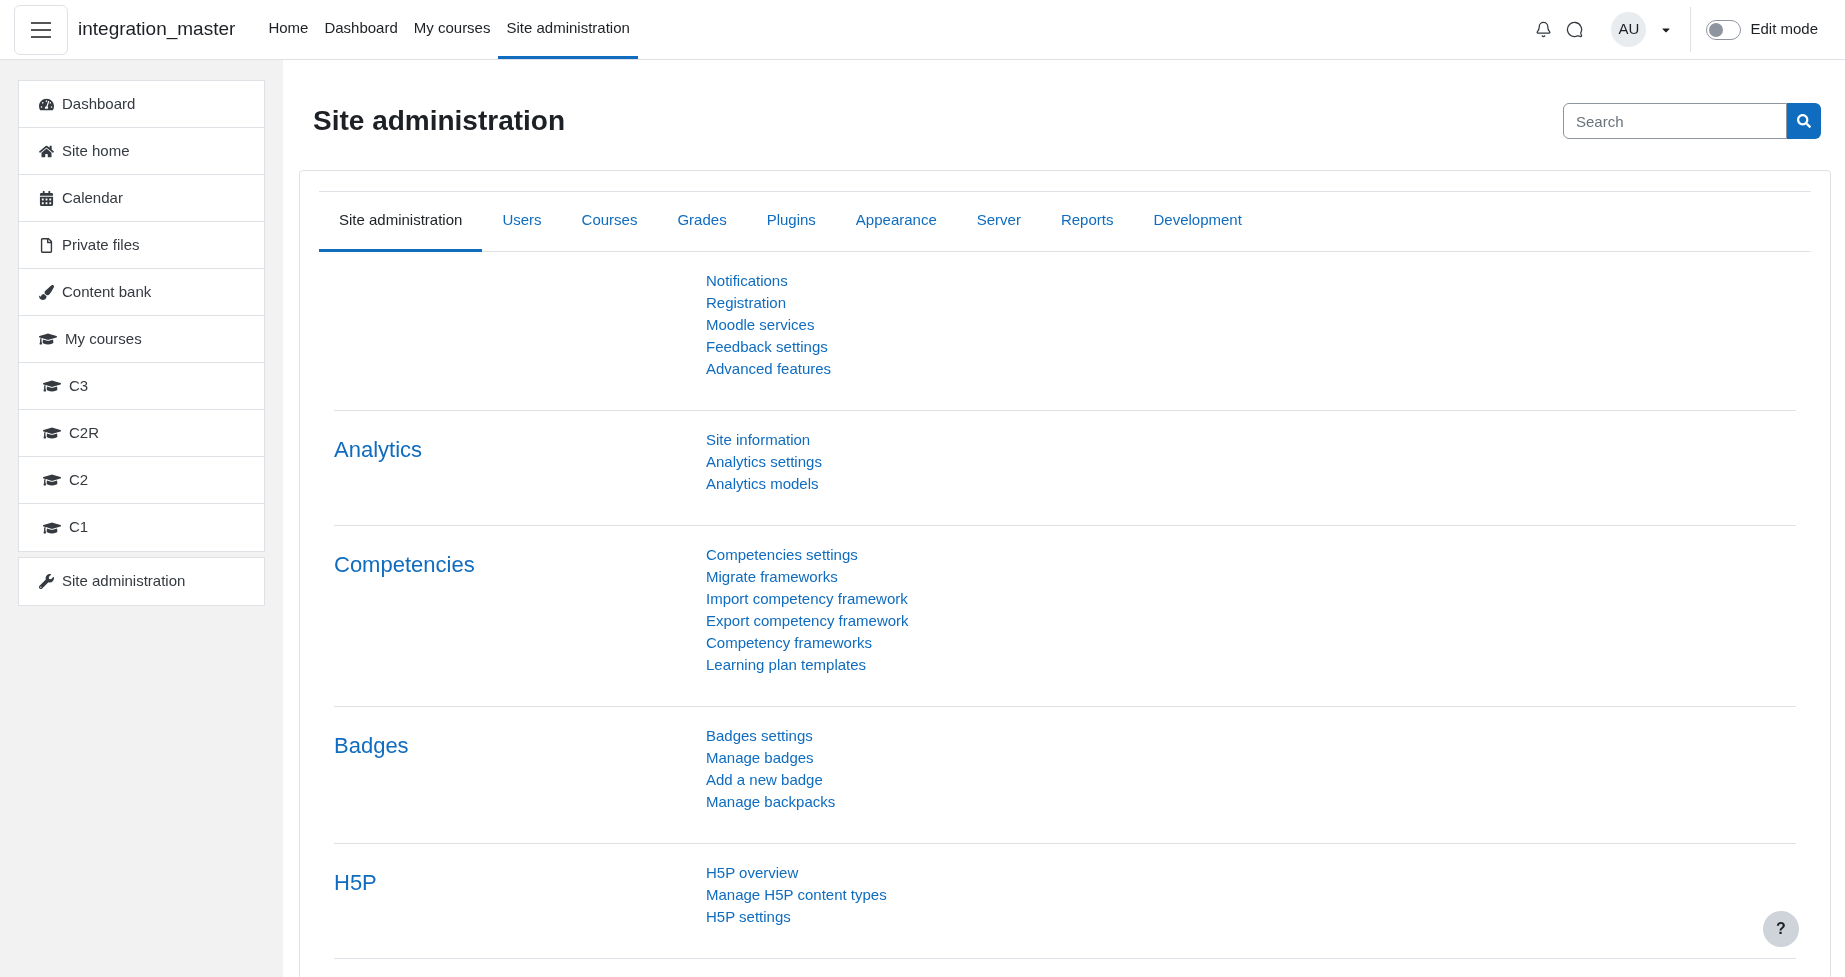 The width and height of the screenshot is (1845, 977). I want to click on nav-link: My courses, so click(452, 29).